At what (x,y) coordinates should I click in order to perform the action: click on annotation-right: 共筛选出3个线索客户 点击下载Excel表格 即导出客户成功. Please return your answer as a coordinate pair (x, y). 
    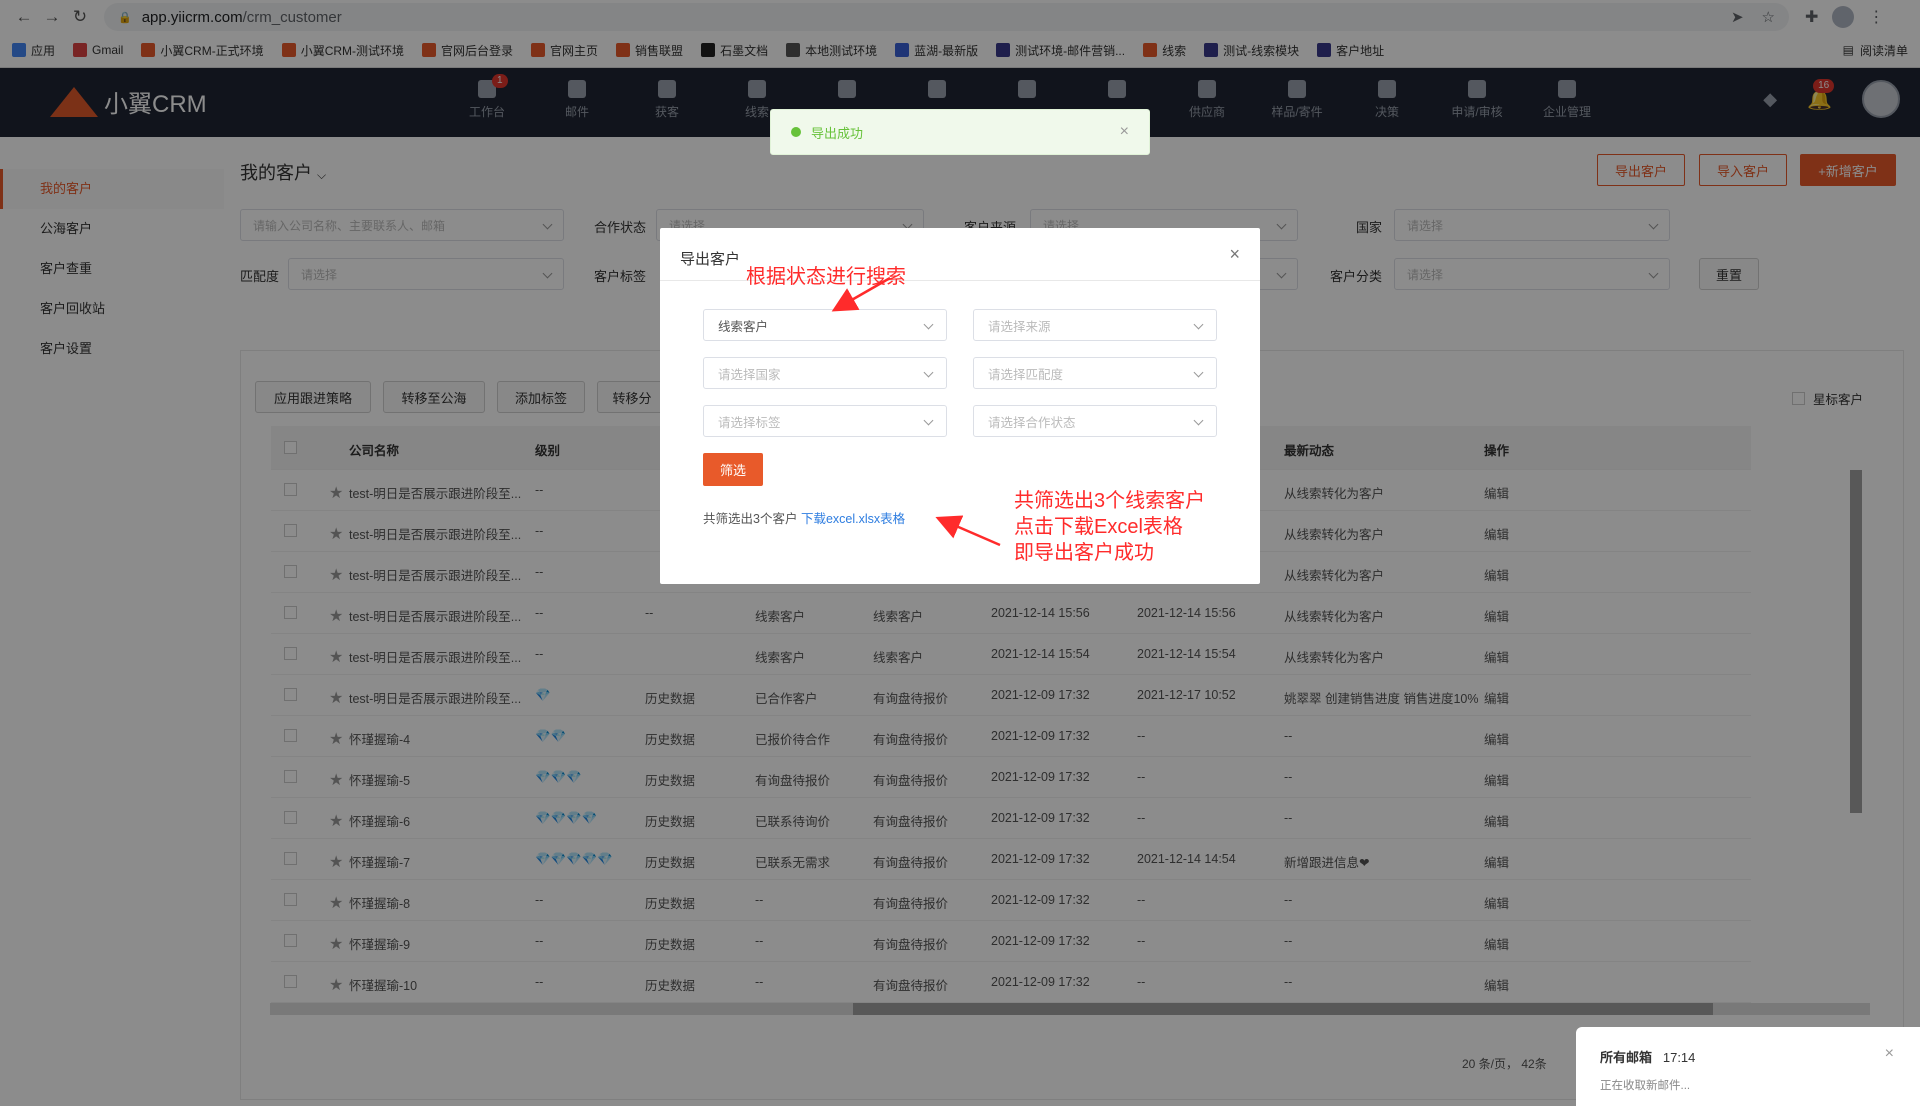
    Looking at the image, I should click on (1109, 527).